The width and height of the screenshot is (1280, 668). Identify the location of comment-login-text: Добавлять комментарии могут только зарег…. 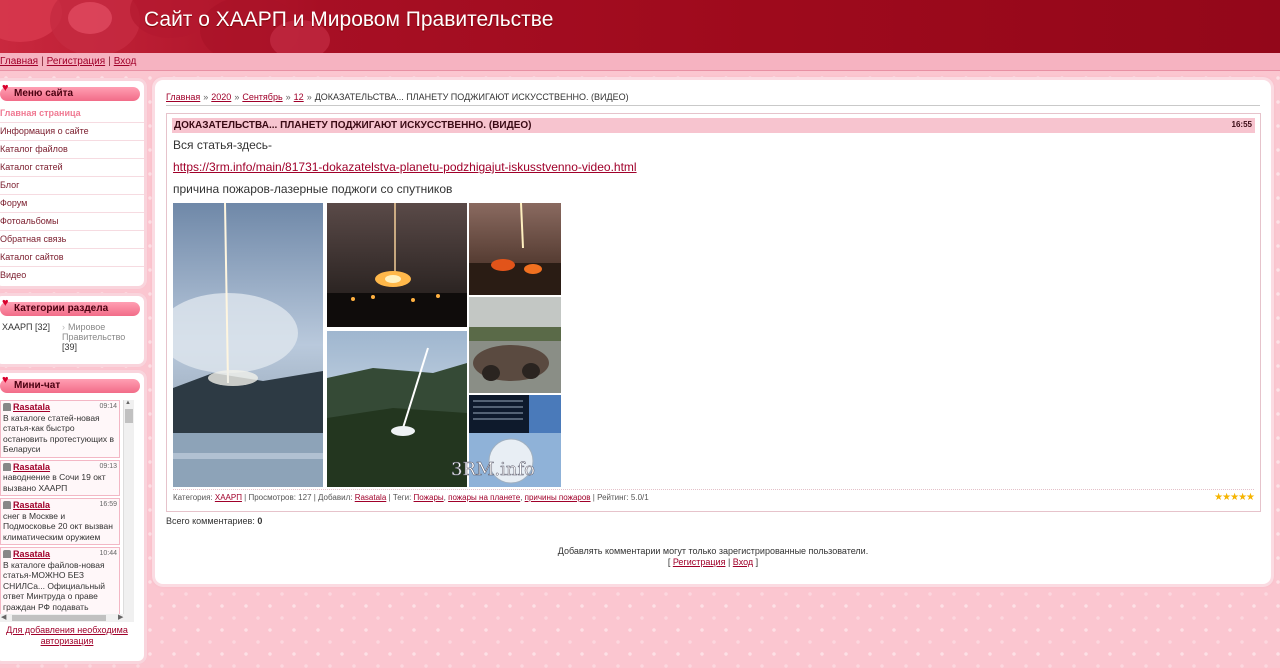
(713, 551).